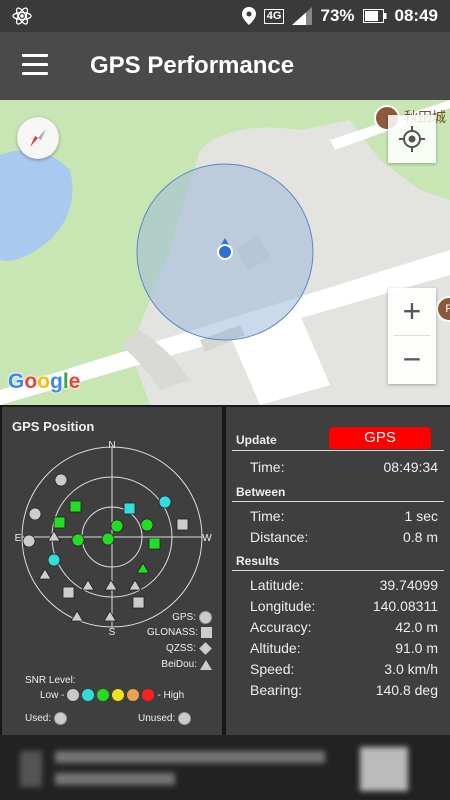 This screenshot has width=450, height=800. I want to click on zoom-out-button: −, so click(412, 359).